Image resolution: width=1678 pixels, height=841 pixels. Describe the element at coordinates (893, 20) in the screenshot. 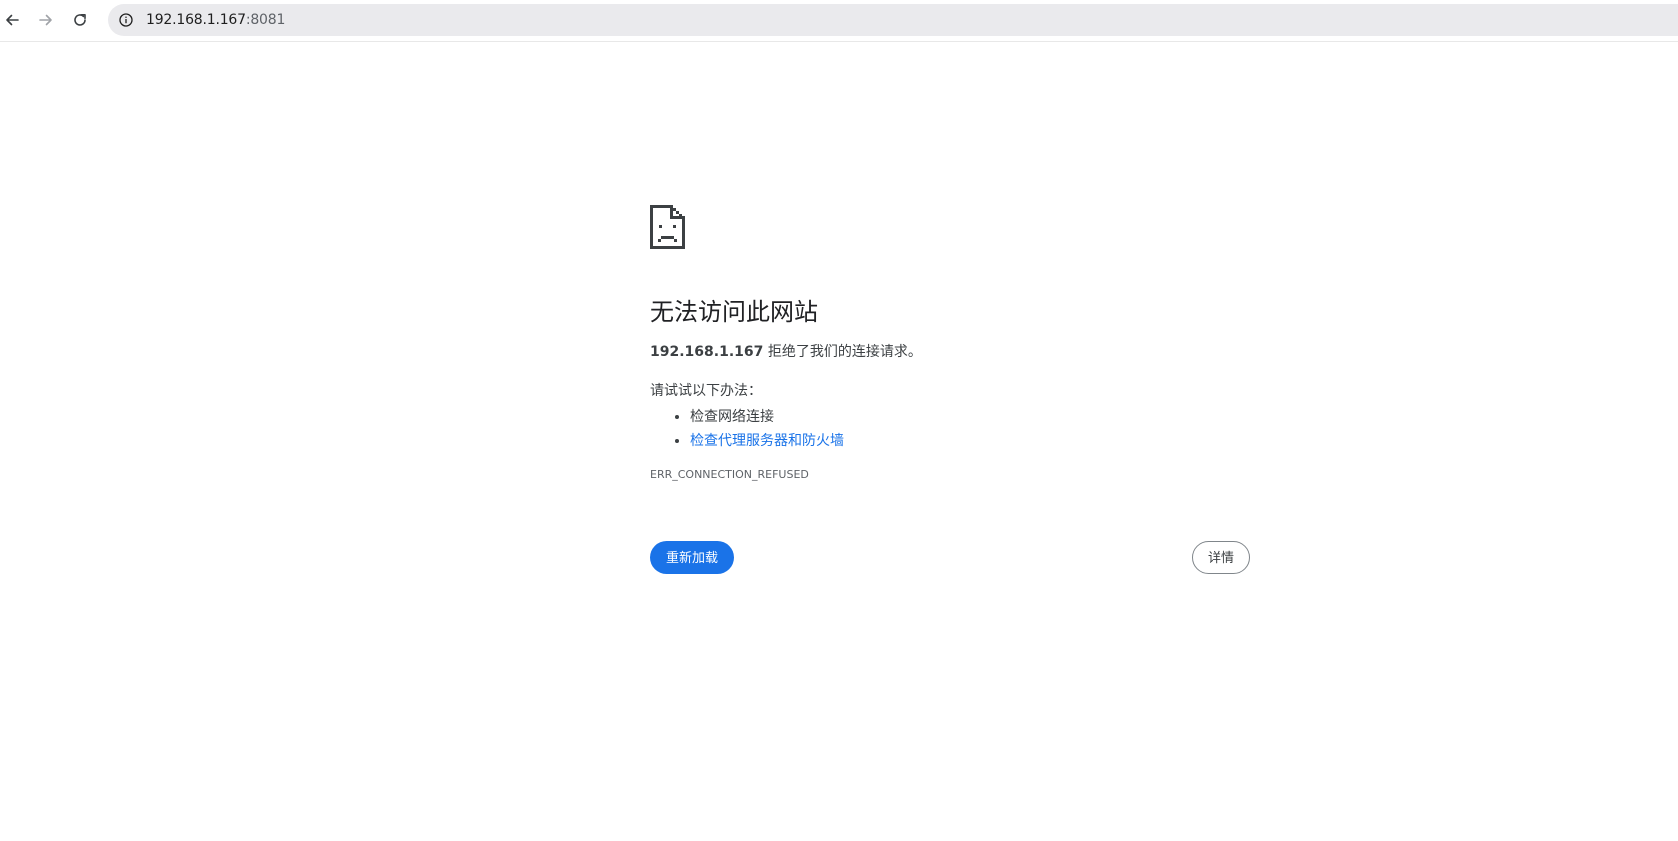

I see `address-bar: 192.168.1.167:8081` at that location.